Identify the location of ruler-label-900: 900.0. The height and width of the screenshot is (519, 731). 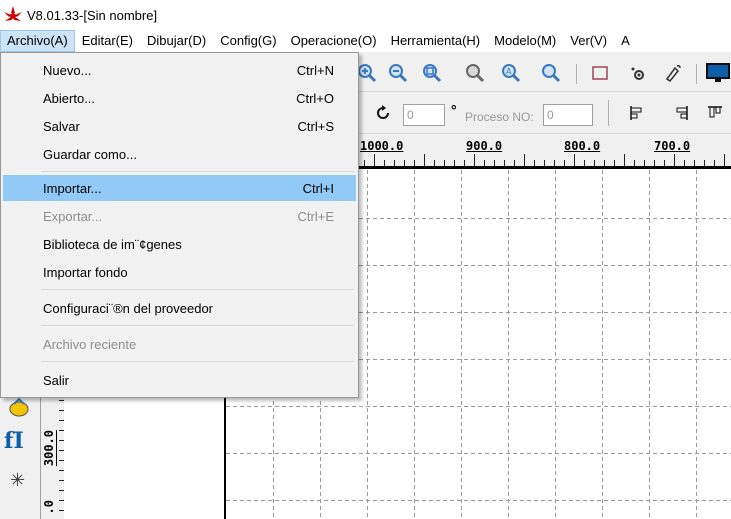
(484, 146).